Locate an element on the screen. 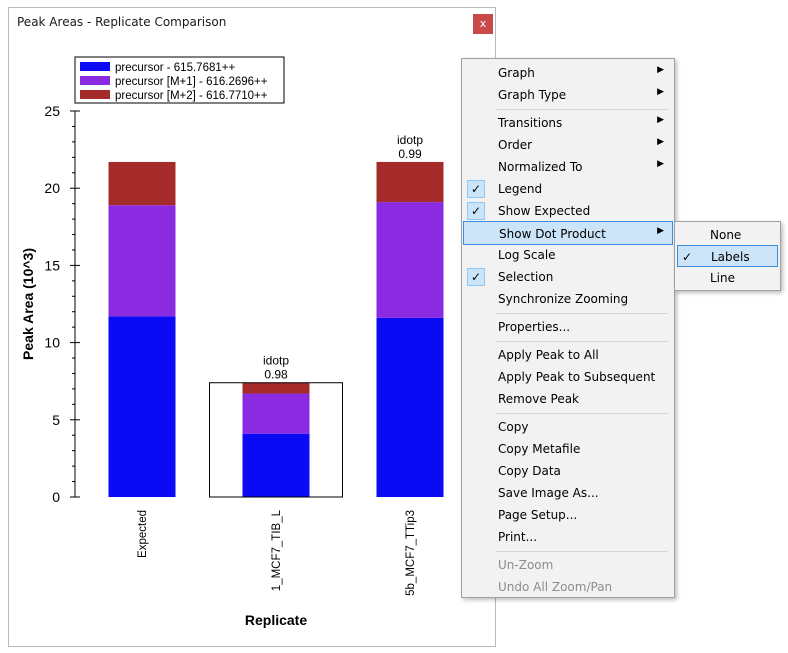 The height and width of the screenshot is (653, 788). menu-item-label: Legend is located at coordinates (520, 189).